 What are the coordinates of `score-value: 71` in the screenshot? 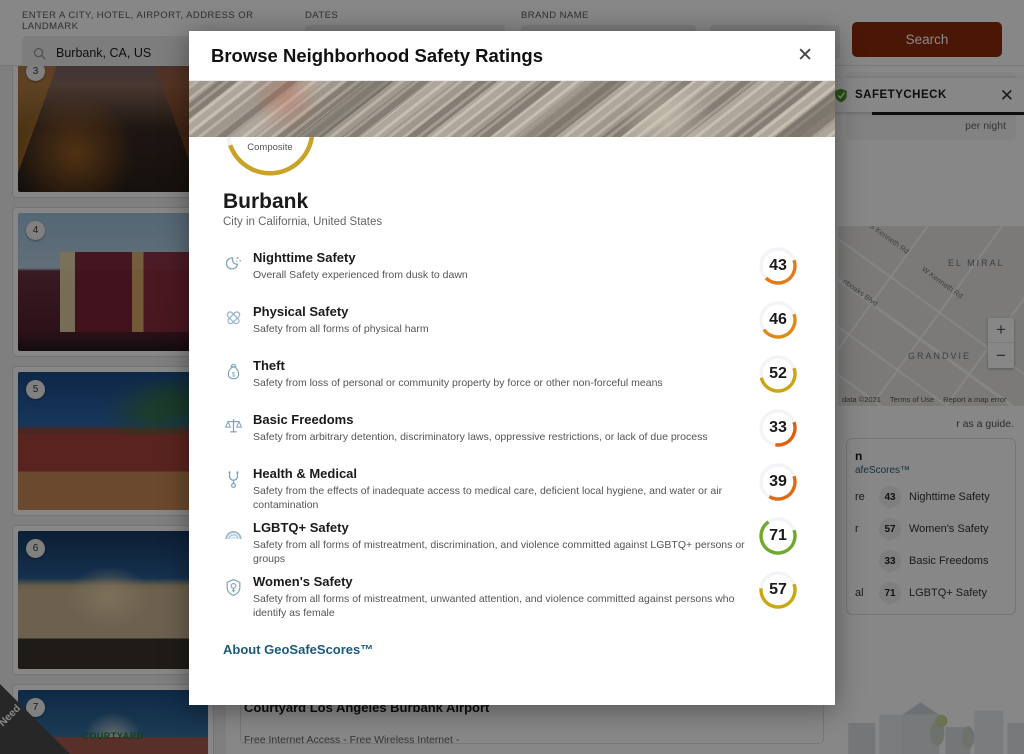 It's located at (778, 535).